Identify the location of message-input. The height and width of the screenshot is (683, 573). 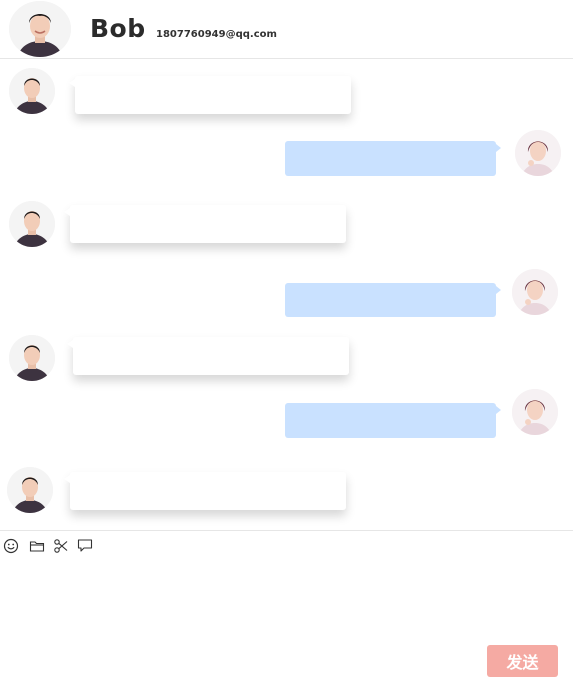
(286, 600).